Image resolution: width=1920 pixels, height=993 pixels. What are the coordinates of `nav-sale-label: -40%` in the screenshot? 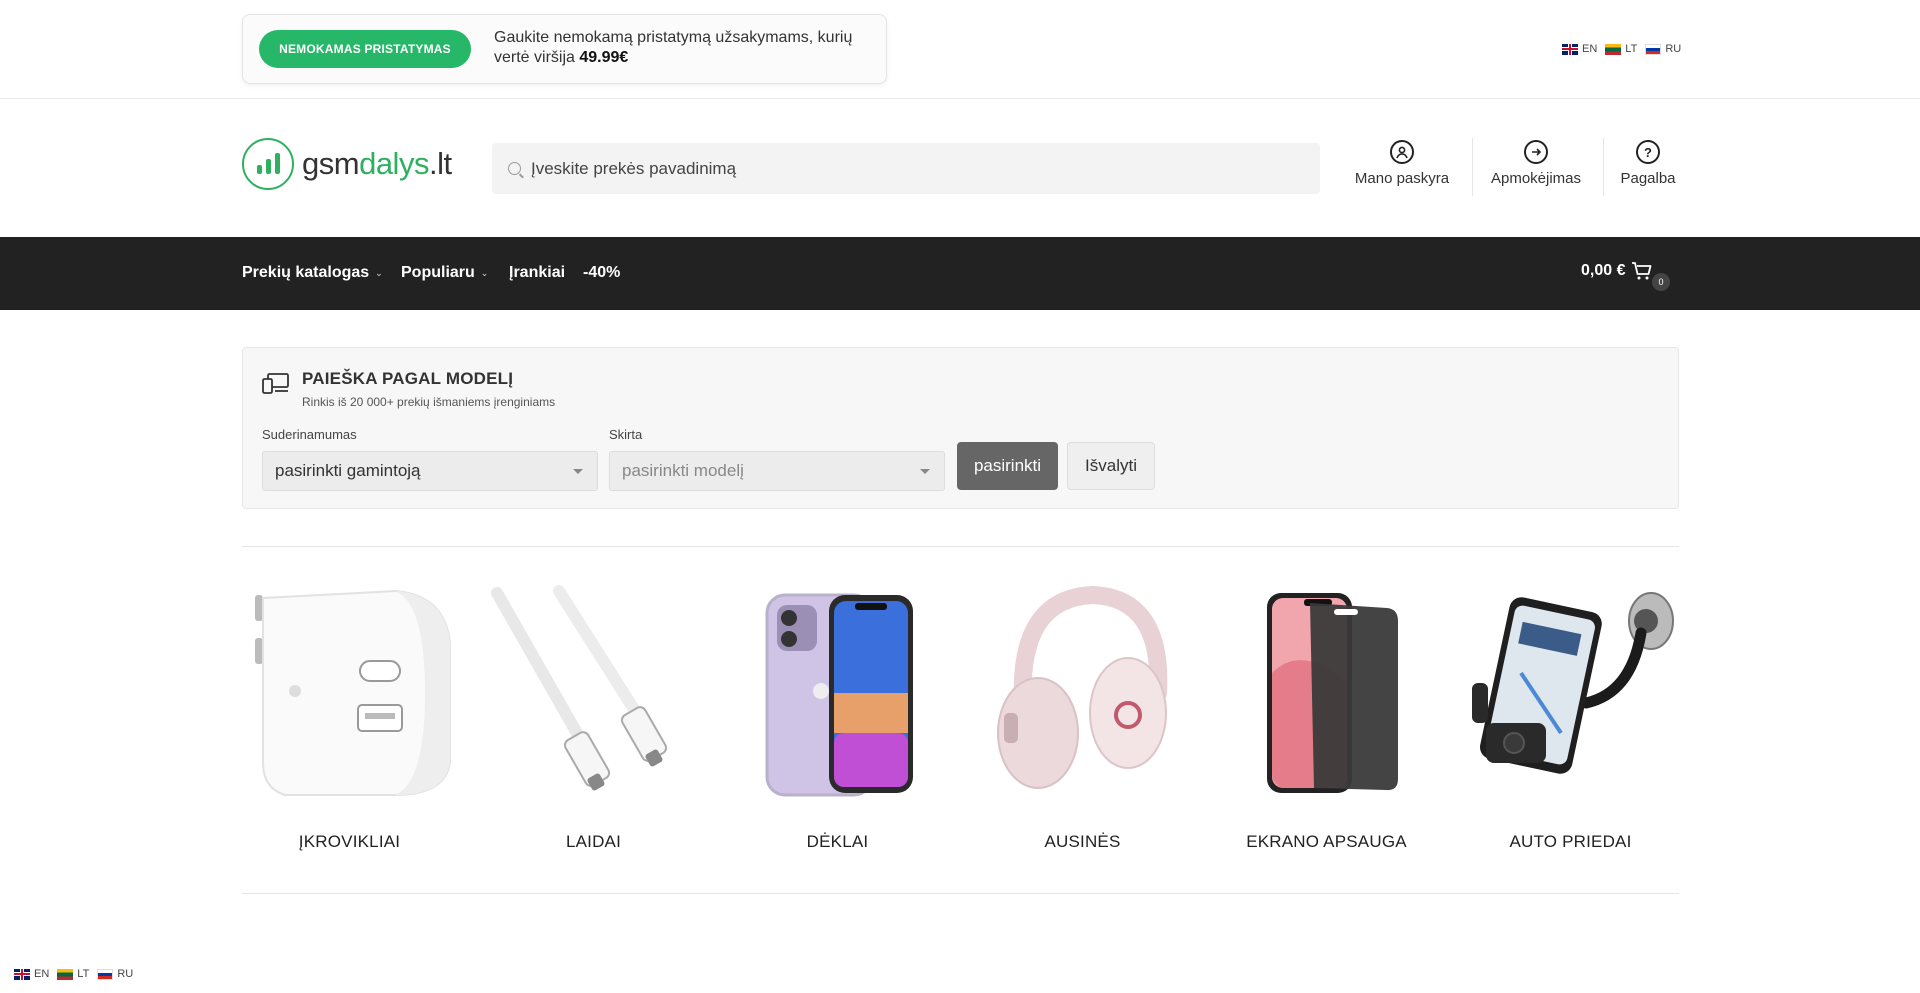 It's located at (602, 272).